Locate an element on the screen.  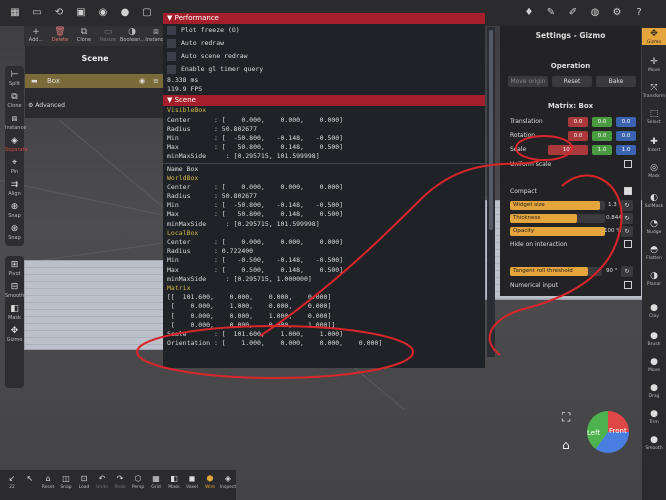
translation-y: 0.0 is located at coordinates (602, 122).